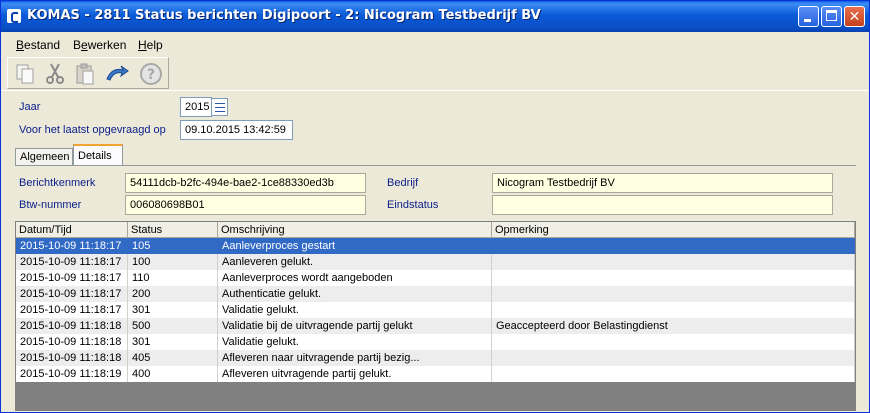 Image resolution: width=870 pixels, height=413 pixels. I want to click on menu-bewerken: Bewerken, so click(99, 45).